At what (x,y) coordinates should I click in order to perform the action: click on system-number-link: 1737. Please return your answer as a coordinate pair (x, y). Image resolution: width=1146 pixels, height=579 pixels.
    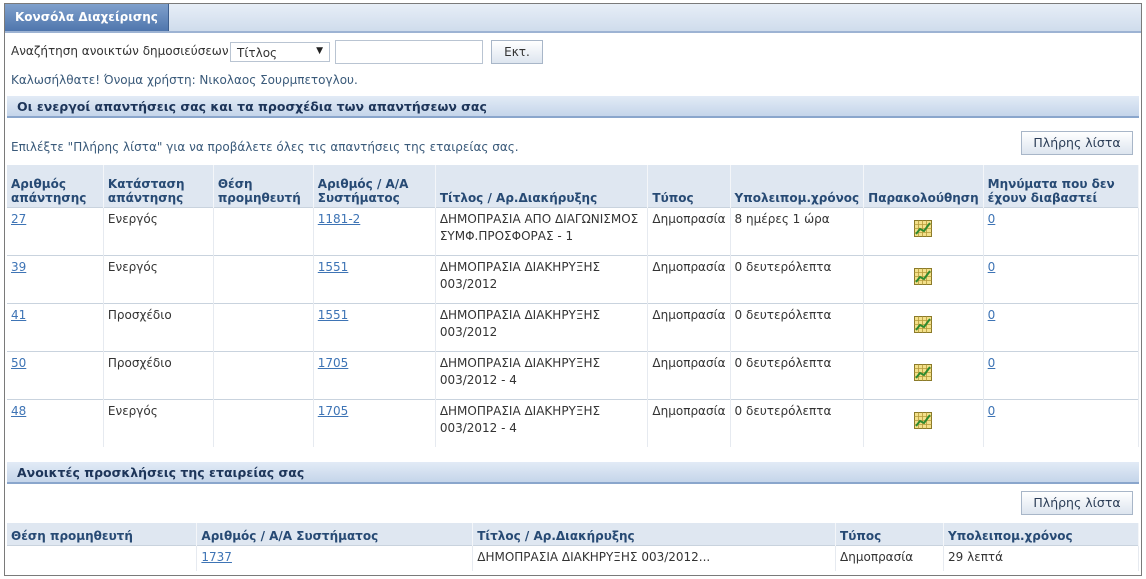
    Looking at the image, I should click on (216, 557).